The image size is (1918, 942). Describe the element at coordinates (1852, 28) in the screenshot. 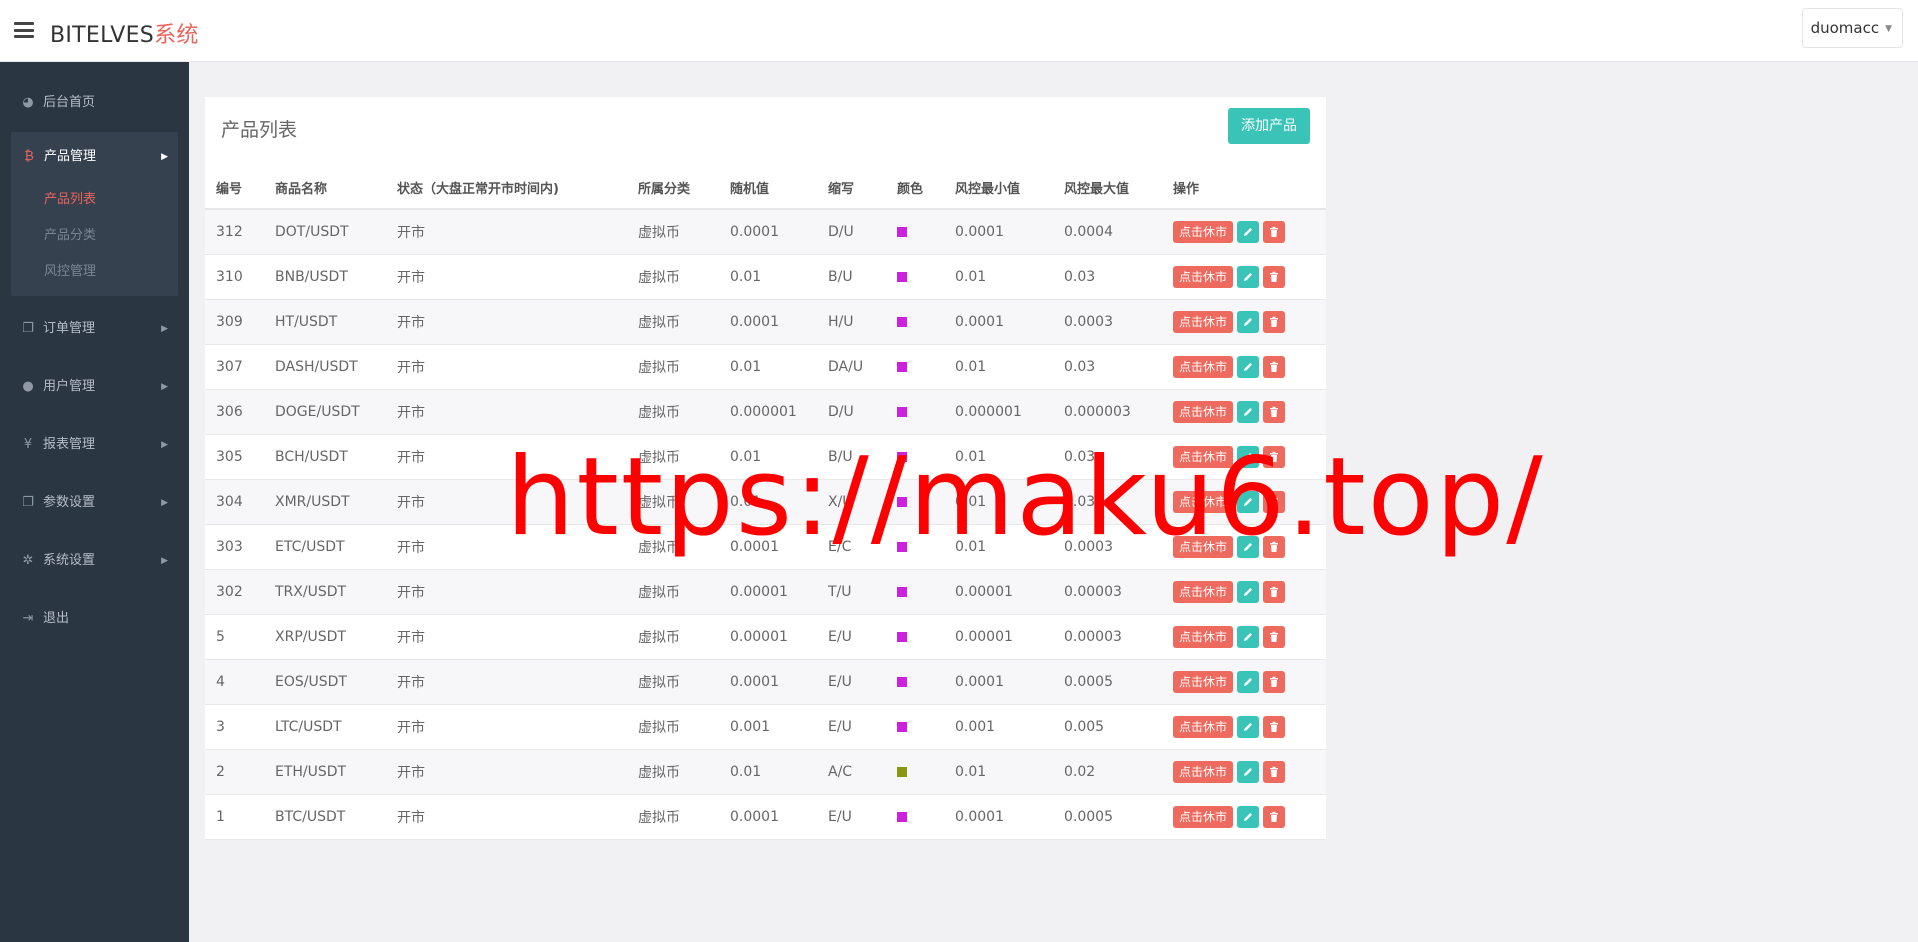

I see `user-dropdown: duomacc ▼` at that location.